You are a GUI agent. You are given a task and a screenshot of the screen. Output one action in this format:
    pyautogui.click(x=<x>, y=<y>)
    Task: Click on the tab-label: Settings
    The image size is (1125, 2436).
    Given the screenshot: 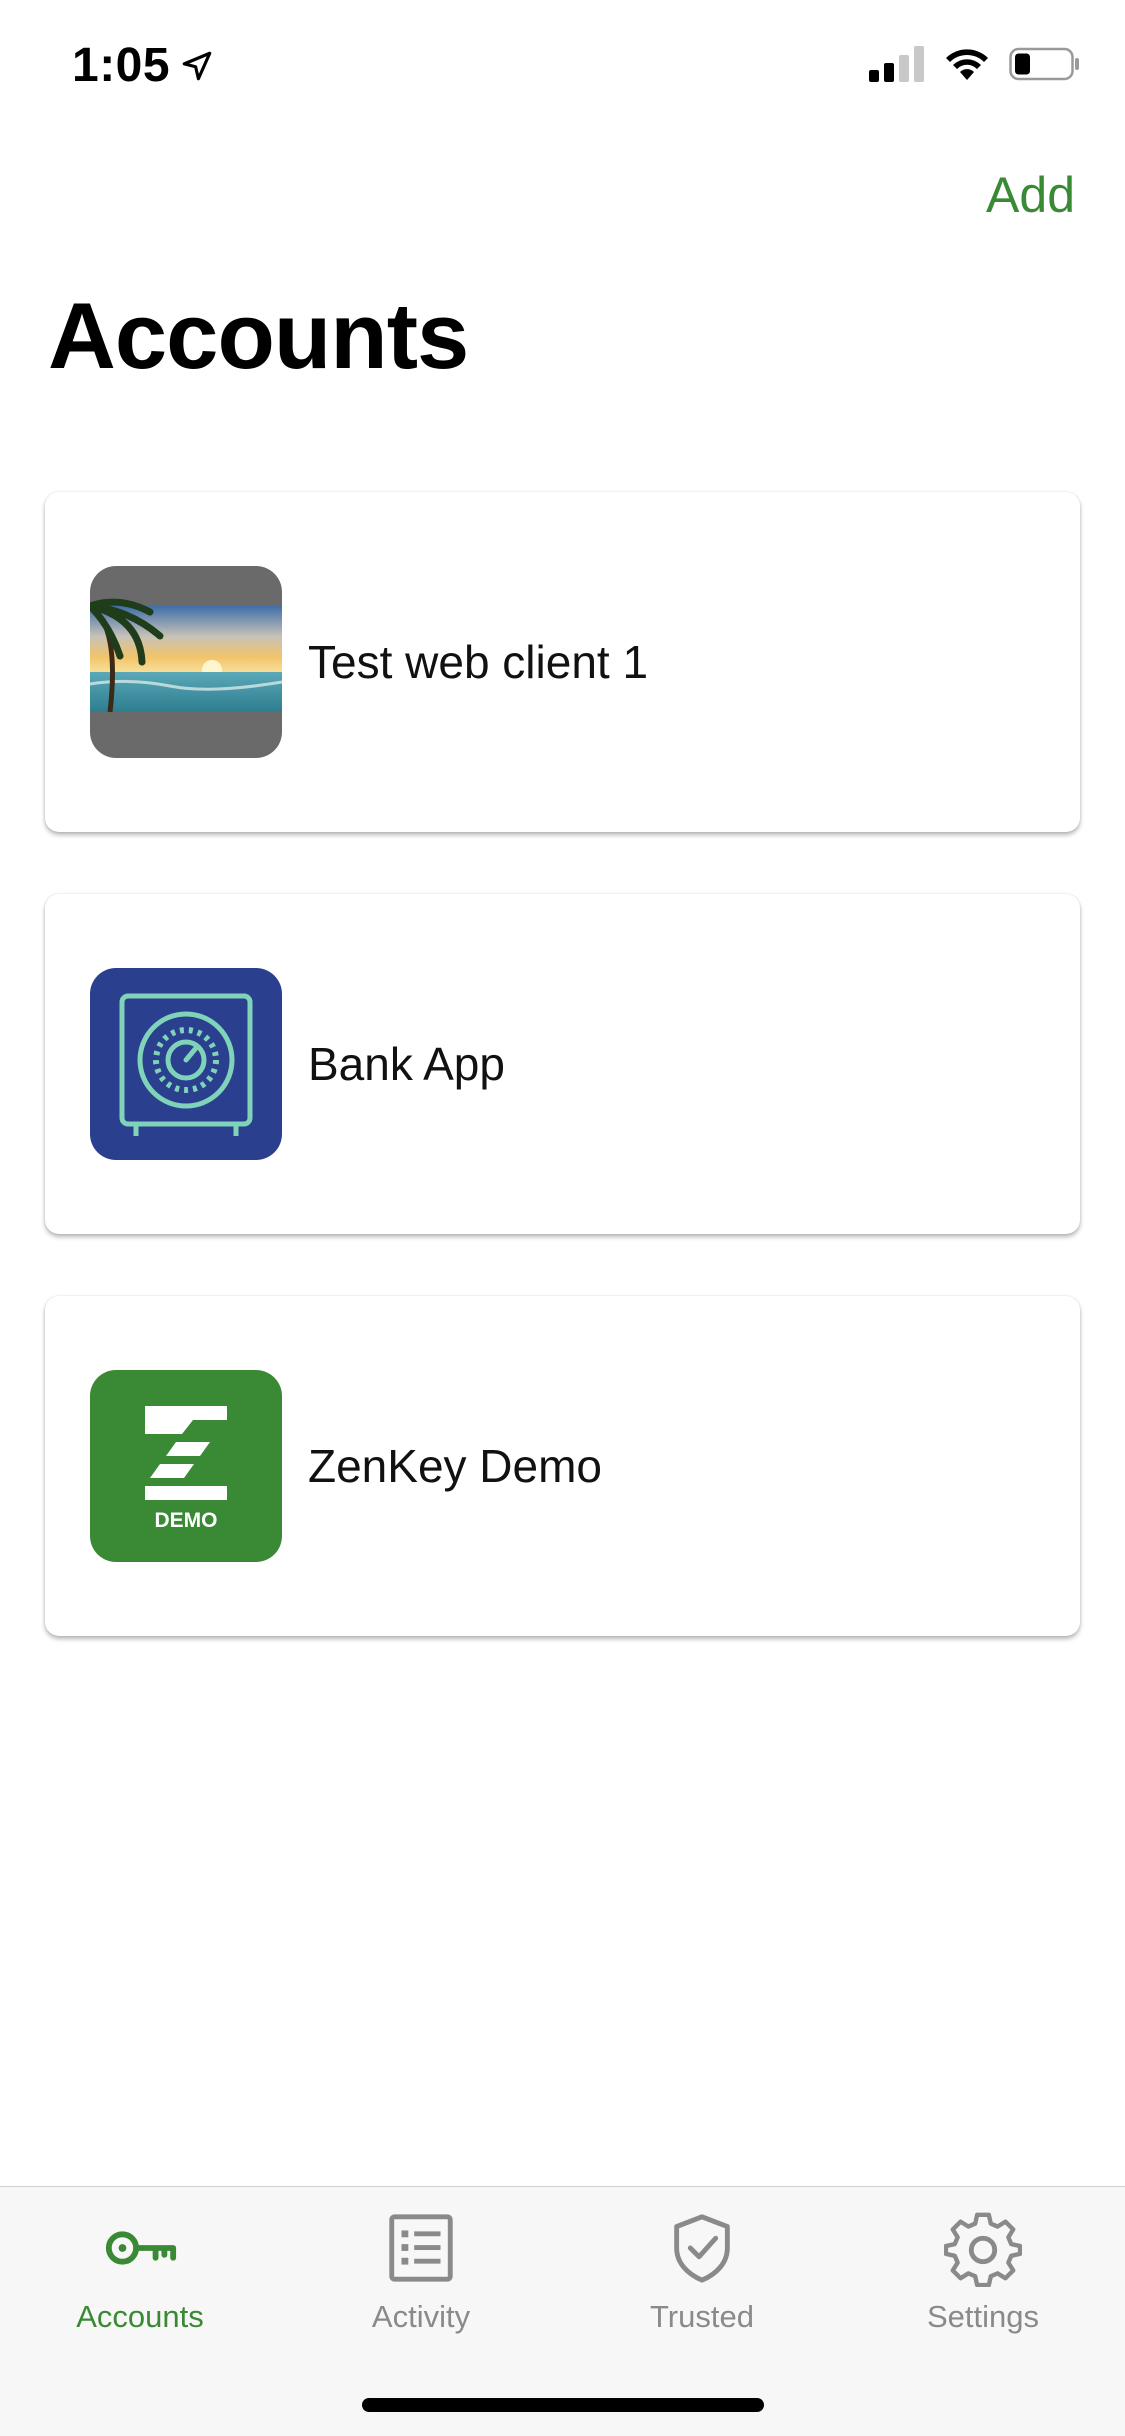 What is the action you would take?
    pyautogui.click(x=982, y=2316)
    